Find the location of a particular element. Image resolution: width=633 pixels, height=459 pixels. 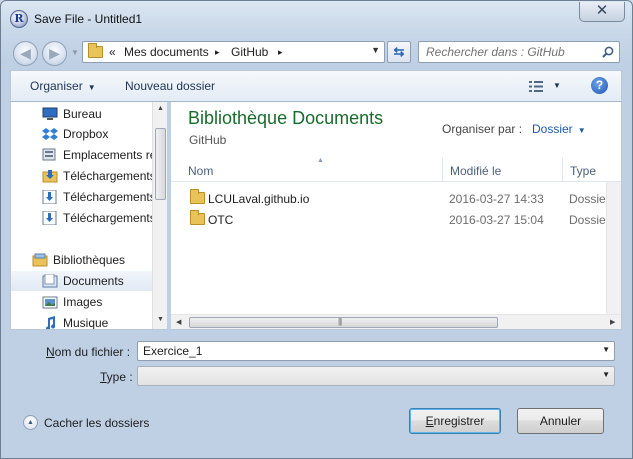

nav-label: Emplacements récents is located at coordinates (107, 155).